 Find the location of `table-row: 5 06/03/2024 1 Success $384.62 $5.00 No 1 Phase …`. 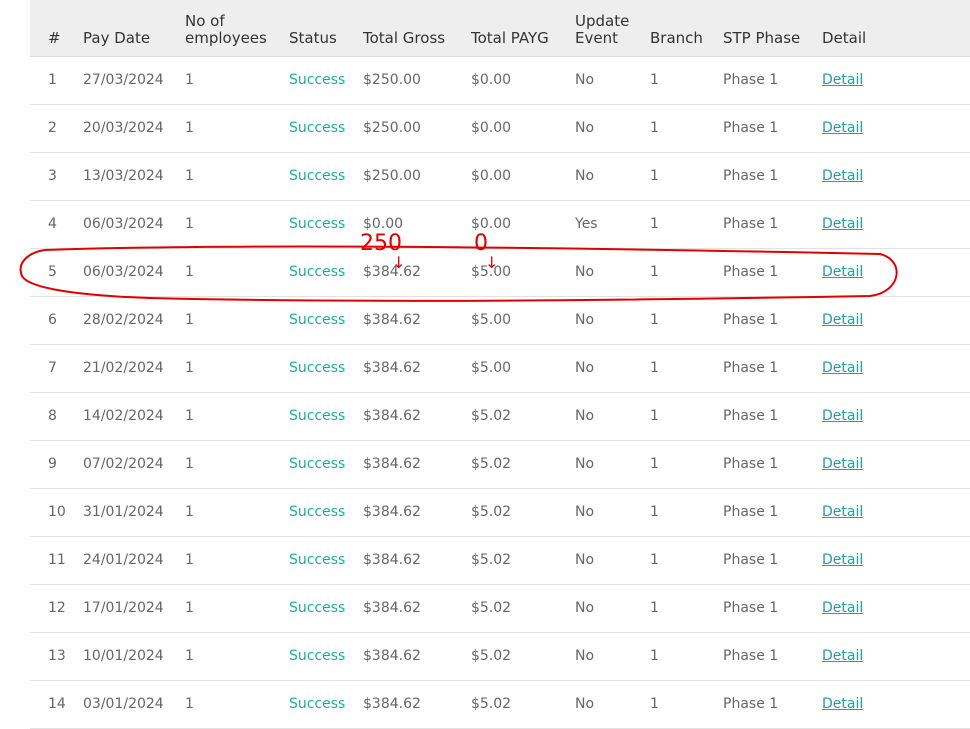

table-row: 5 06/03/2024 1 Success $384.62 $5.00 No 1 Phase … is located at coordinates (500, 273).